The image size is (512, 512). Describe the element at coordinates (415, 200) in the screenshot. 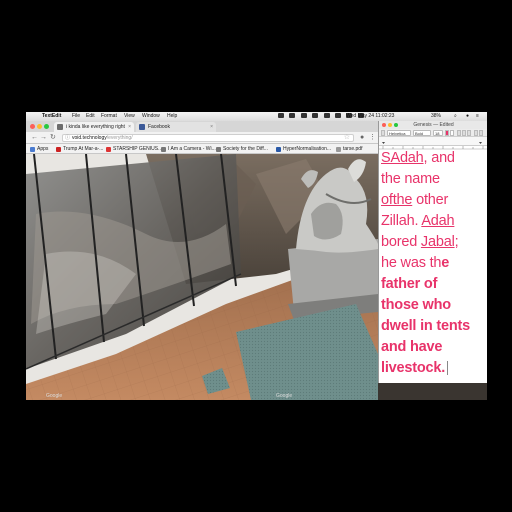

I see `text-line: ofthe other` at that location.